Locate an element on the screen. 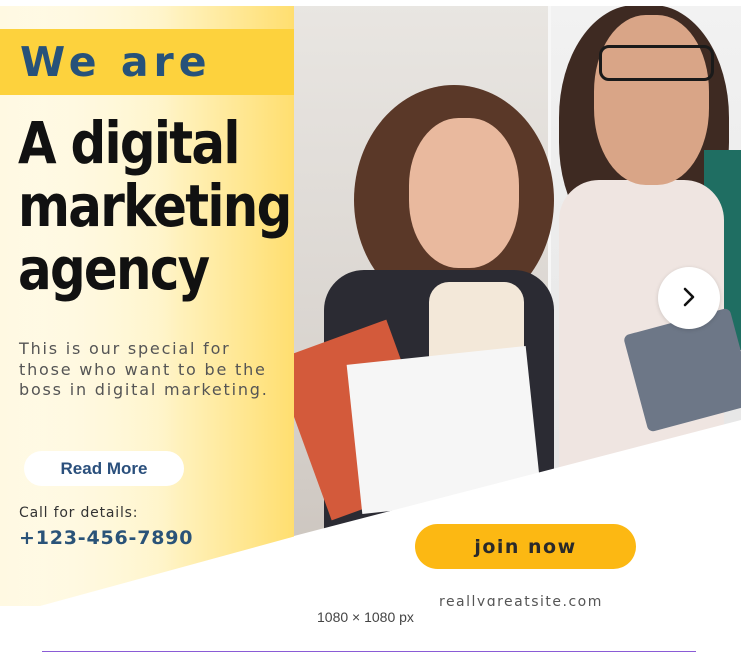  chevron-right-icon is located at coordinates (689, 298).